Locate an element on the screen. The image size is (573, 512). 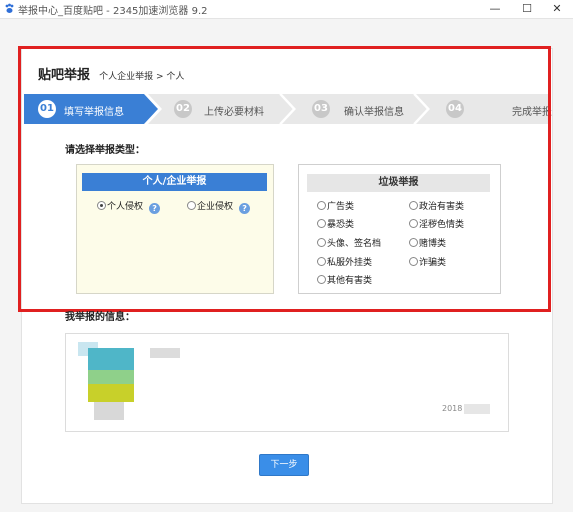
radio-selected-icon is located at coordinates (101, 205).